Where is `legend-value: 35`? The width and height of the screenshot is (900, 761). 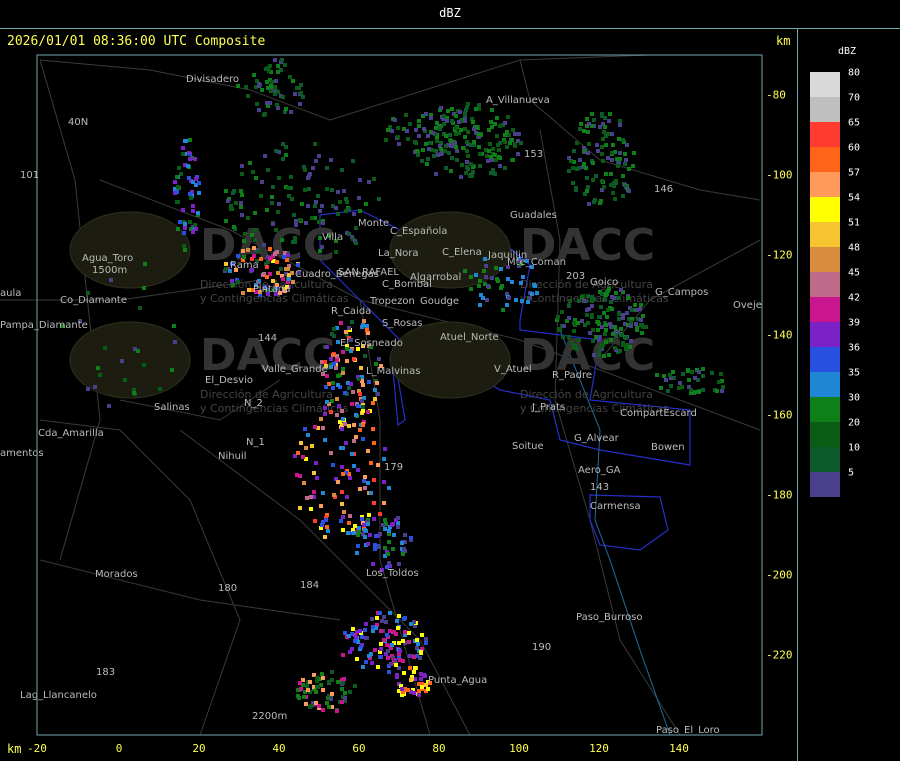
legend-value: 35 is located at coordinates (854, 373).